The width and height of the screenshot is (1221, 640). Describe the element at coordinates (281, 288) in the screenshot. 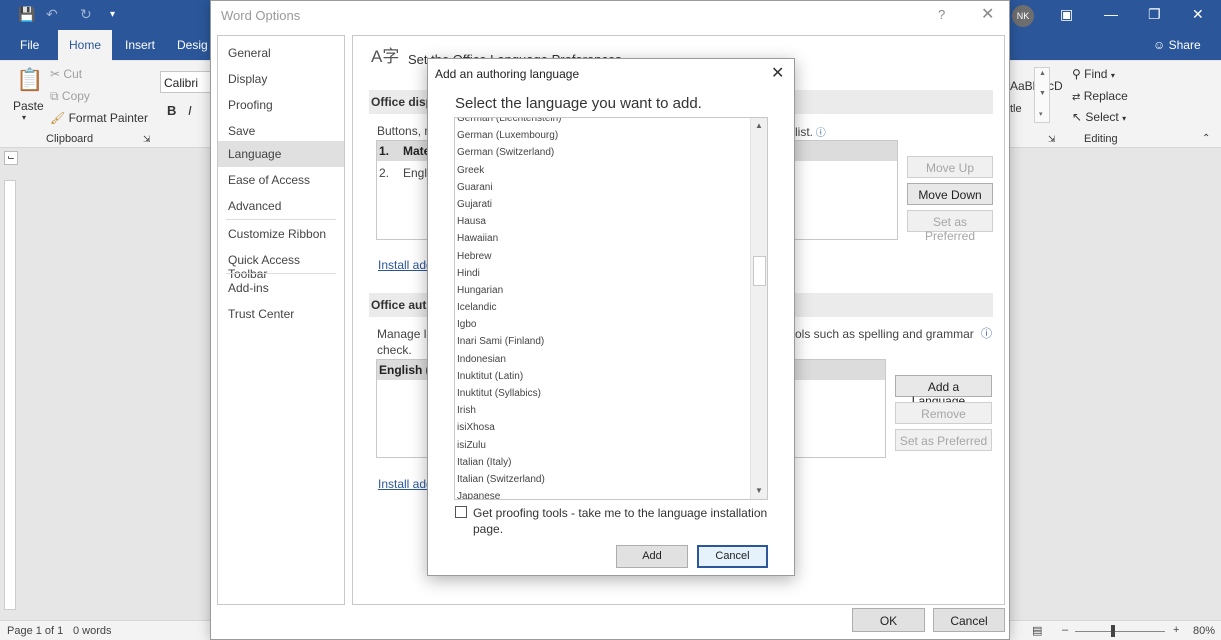

I see `nav-add-ins: Add-ins` at that location.